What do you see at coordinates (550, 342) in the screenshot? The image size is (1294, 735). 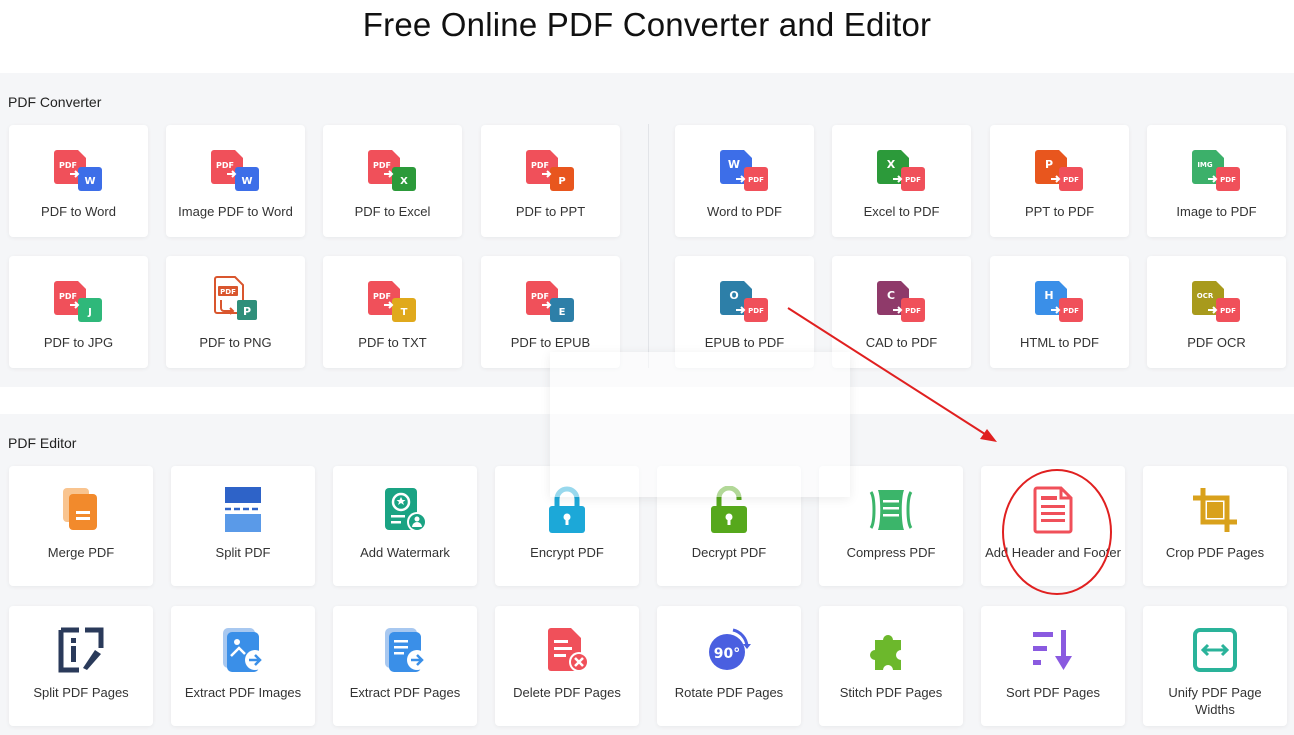 I see `tool-label: PDF to EPUB` at bounding box center [550, 342].